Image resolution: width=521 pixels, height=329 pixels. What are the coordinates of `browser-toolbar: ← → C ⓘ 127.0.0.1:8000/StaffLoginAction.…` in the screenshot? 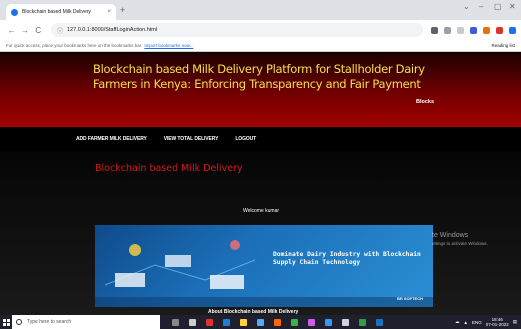 It's located at (260, 30).